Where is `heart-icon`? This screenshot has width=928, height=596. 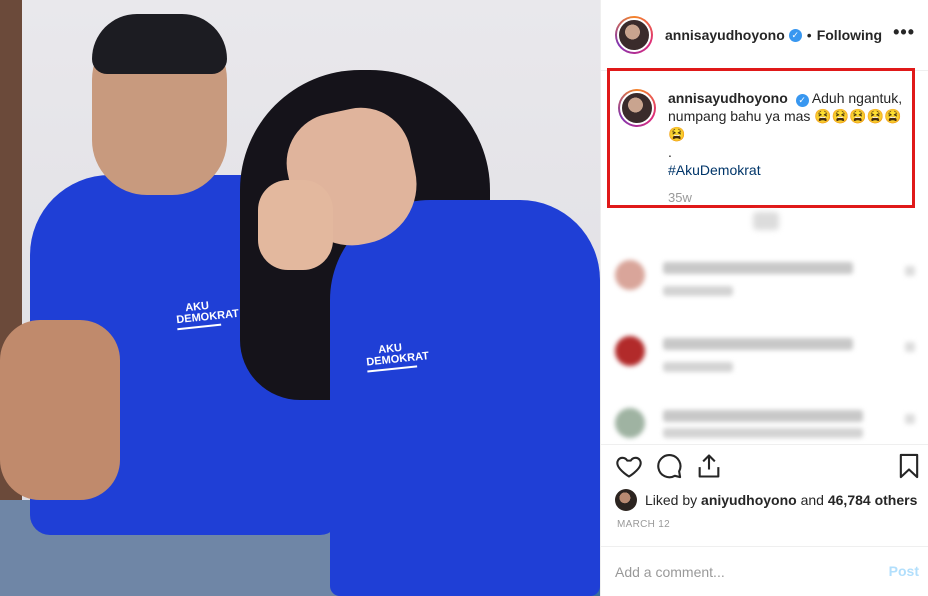 heart-icon is located at coordinates (629, 466).